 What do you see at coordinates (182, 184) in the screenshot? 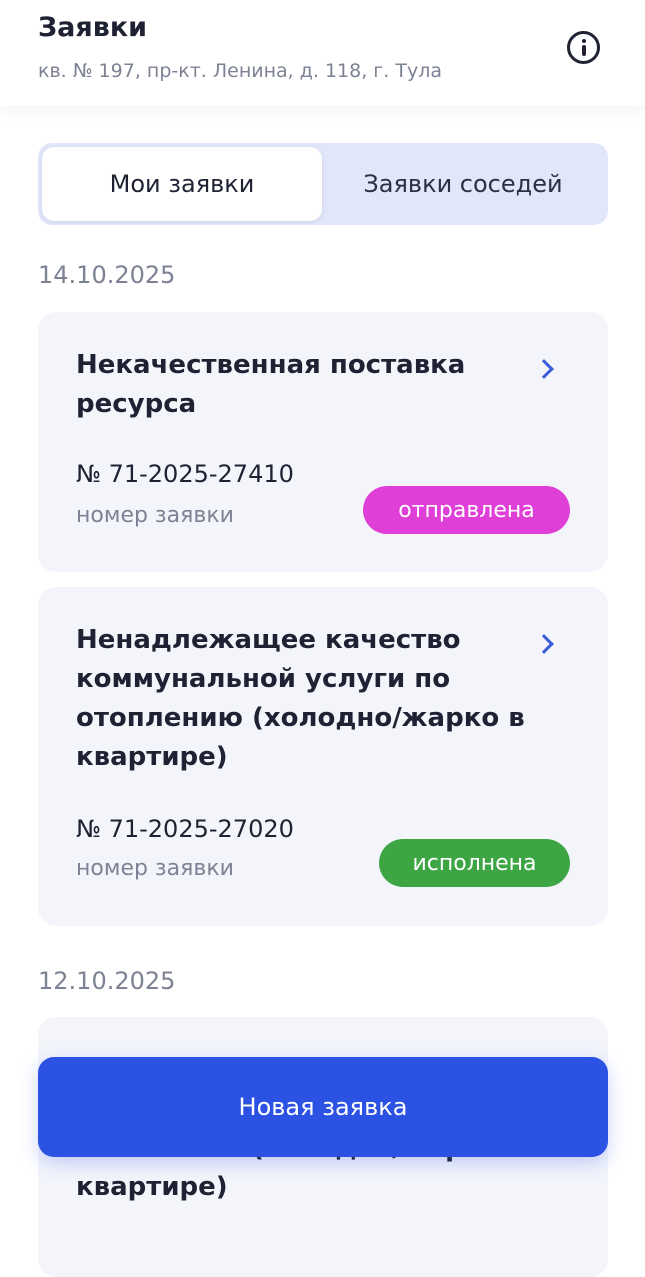
I see `tab-my-requests: Мои заявки` at bounding box center [182, 184].